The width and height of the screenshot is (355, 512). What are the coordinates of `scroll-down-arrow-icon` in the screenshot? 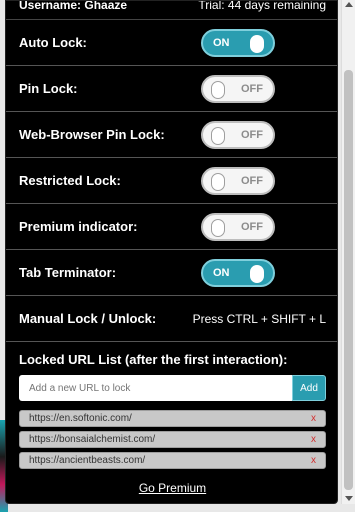 It's located at (349, 498).